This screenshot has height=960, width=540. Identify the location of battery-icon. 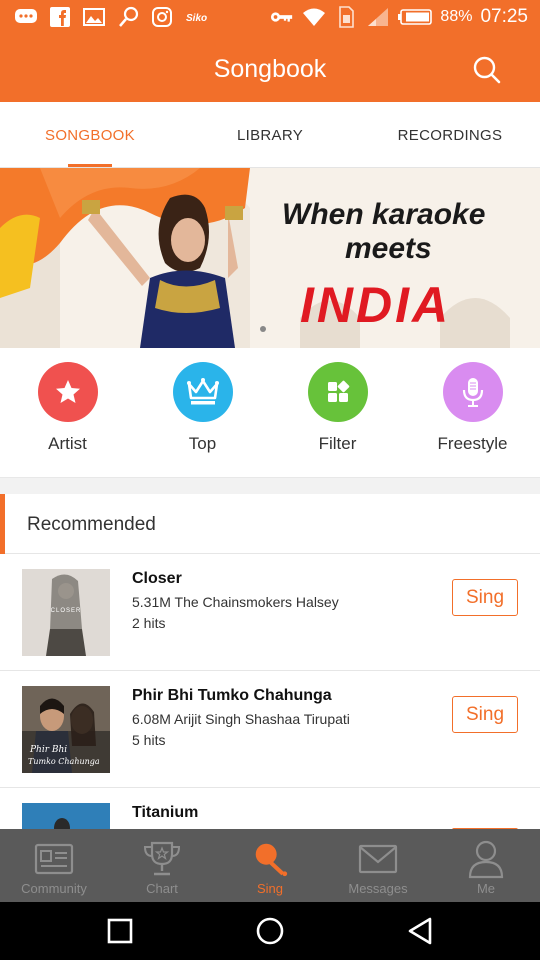
(415, 17).